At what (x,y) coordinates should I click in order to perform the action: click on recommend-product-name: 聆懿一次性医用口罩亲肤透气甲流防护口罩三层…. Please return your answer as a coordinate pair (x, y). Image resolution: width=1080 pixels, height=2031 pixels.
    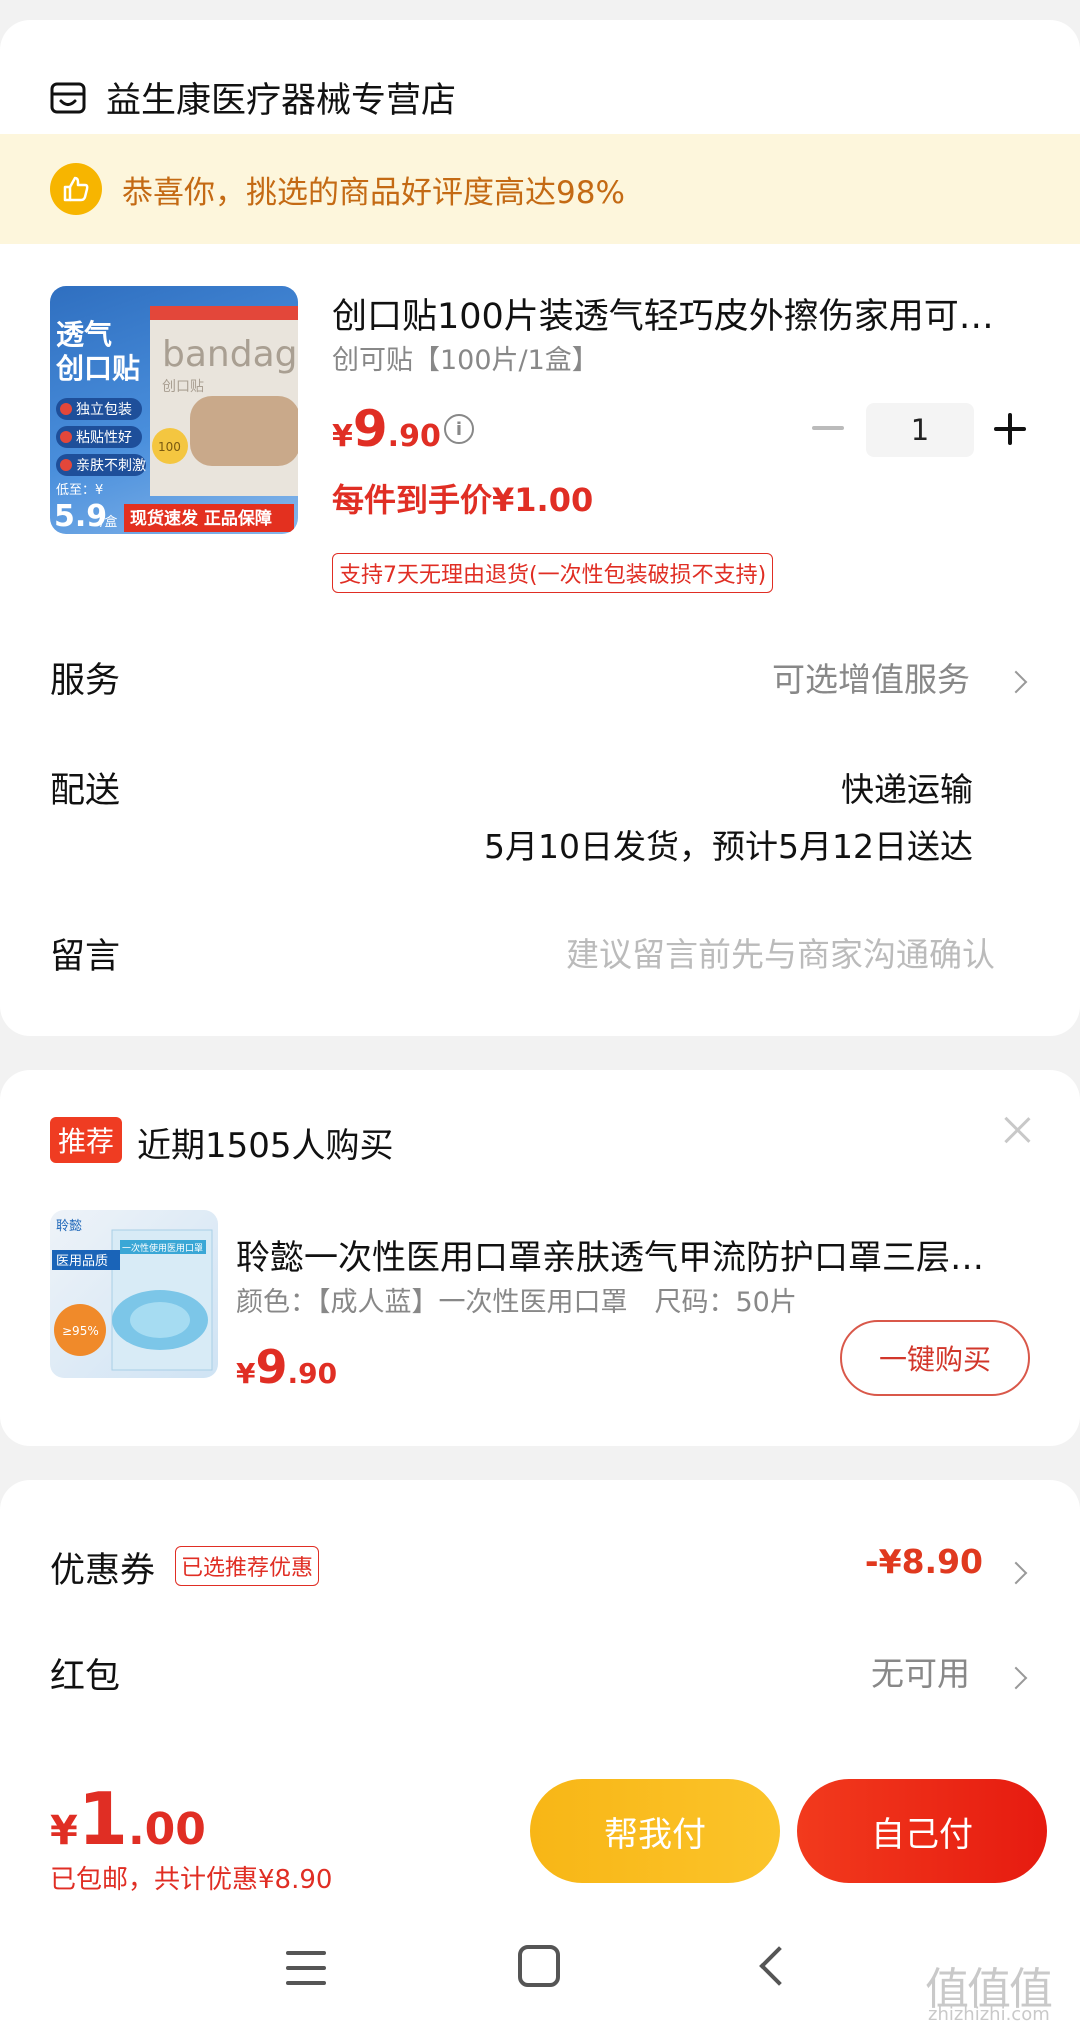
    Looking at the image, I should click on (636, 1254).